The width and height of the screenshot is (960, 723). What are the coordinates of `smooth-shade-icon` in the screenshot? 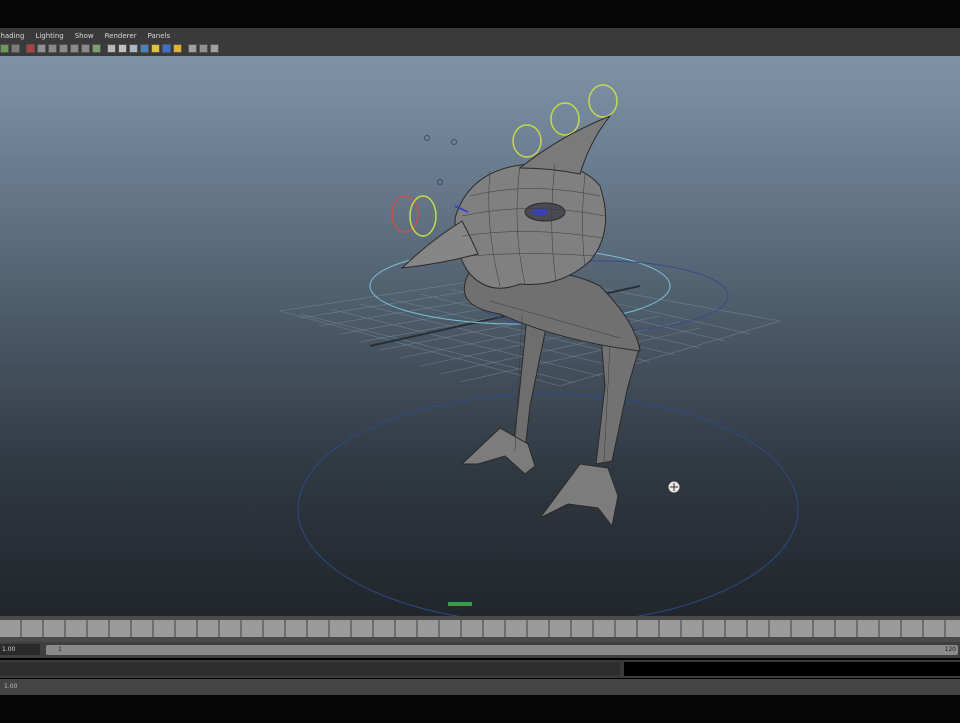 It's located at (122, 48).